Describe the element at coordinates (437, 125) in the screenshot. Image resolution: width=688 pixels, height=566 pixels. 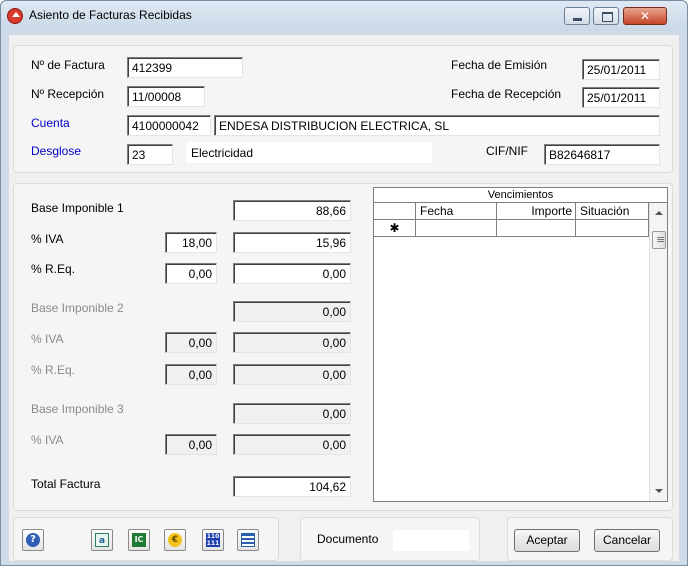
I see `cuenta-name-input: ENDESA DISTRIBUCION ELECTRICA, SL` at that location.